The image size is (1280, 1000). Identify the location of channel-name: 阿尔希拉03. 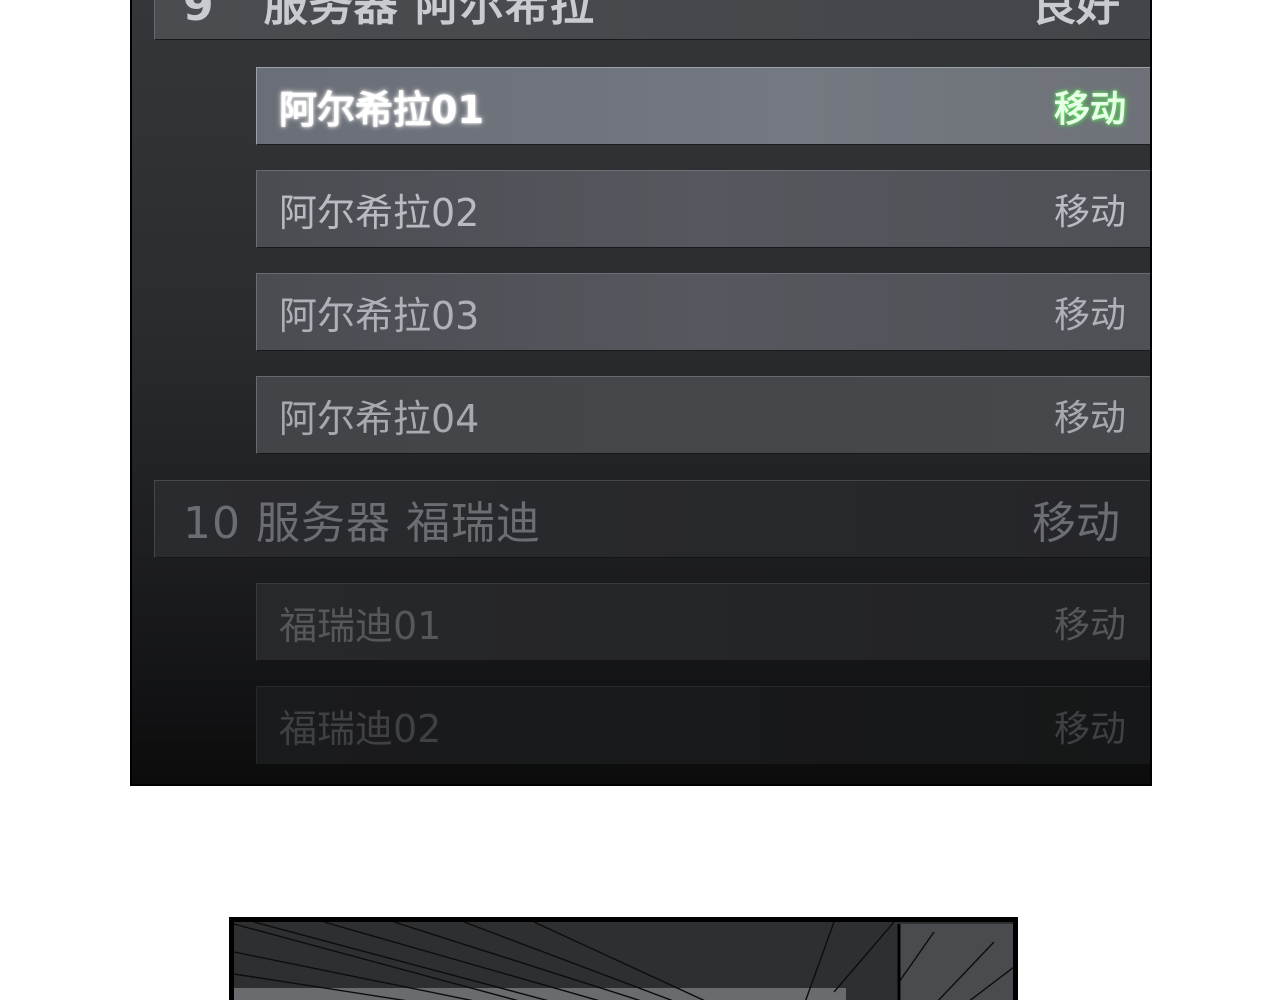
(379, 315).